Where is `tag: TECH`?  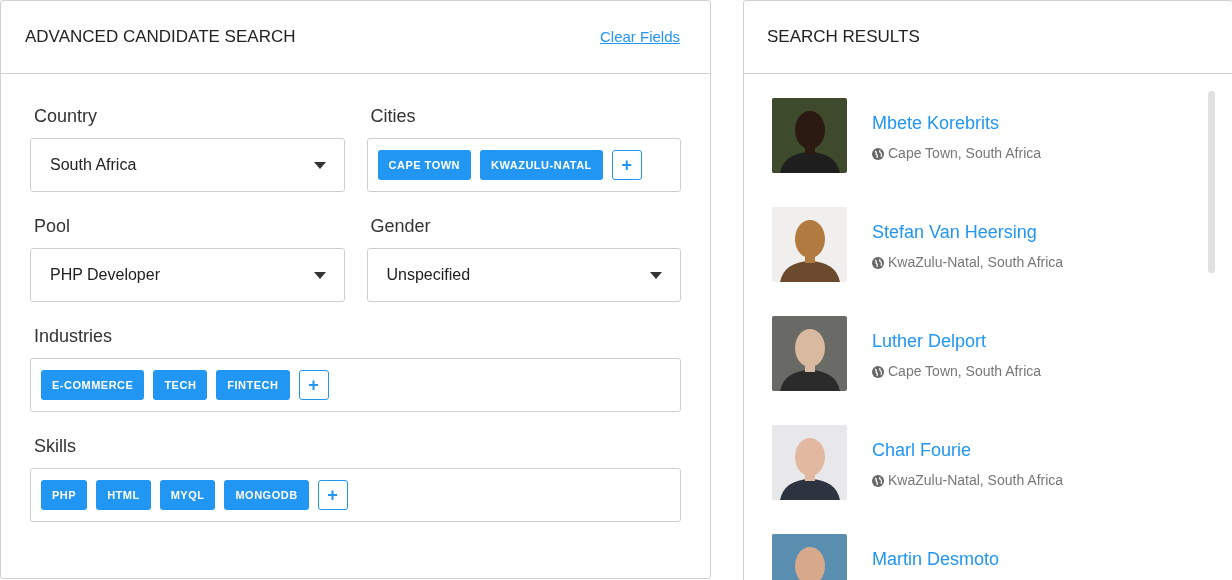 tag: TECH is located at coordinates (180, 385).